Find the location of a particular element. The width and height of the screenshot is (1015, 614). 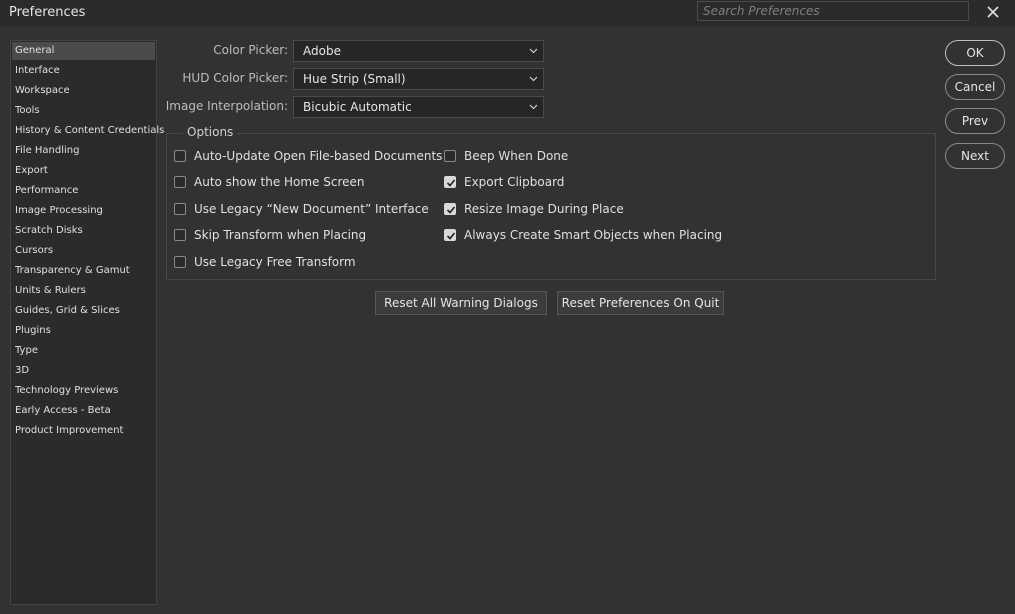

skip-transform-checkbox: Skip Transform when Placing is located at coordinates (270, 235).